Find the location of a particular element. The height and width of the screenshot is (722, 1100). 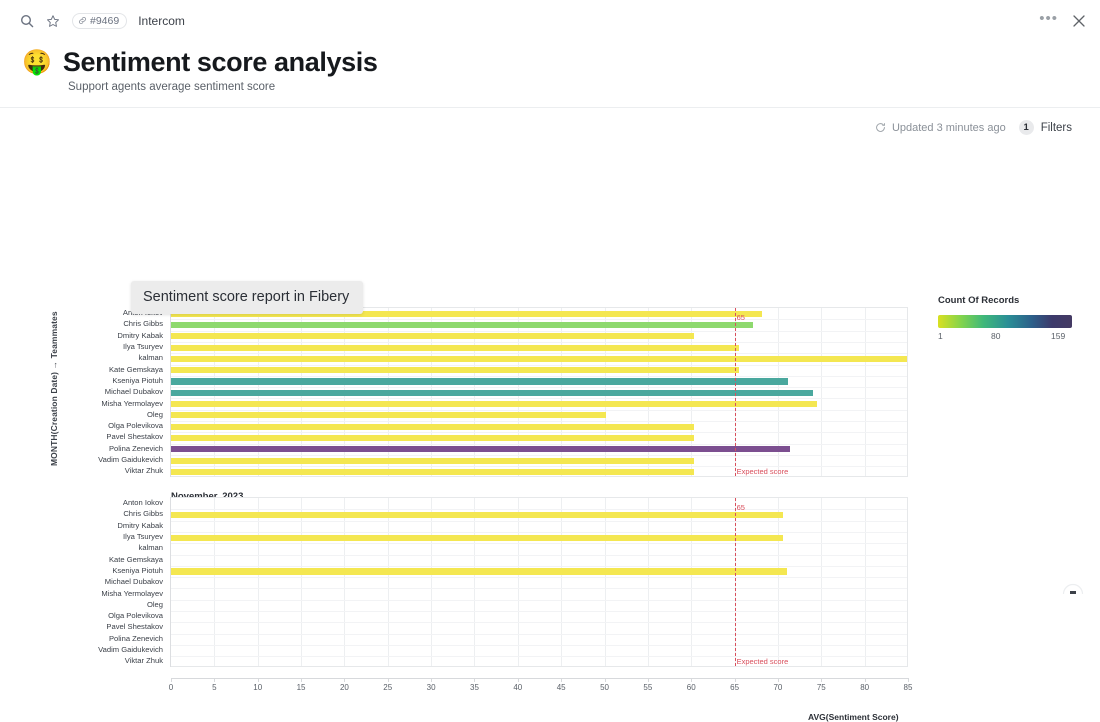

refresh-icon is located at coordinates (880, 127).